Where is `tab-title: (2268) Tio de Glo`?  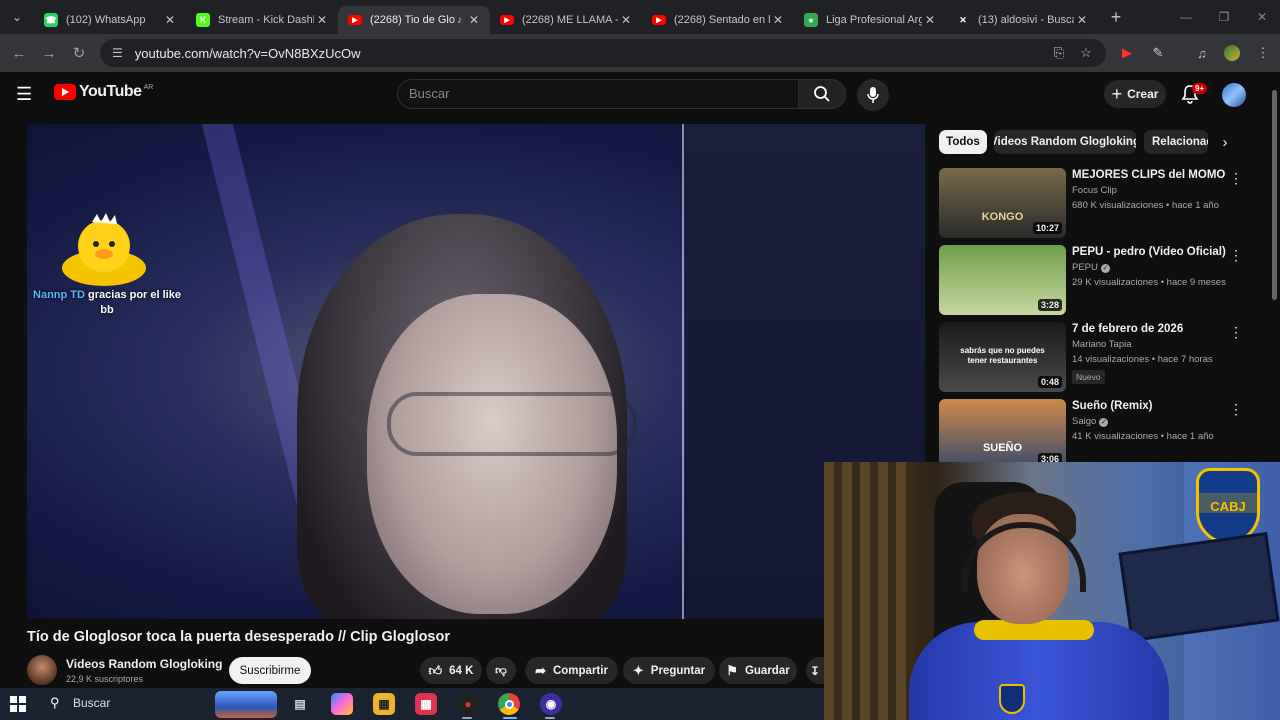
tab-title: (2268) Tio de Glo is located at coordinates (412, 20).